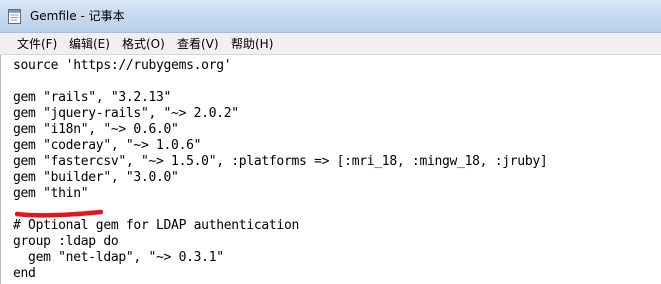 The image size is (661, 284). I want to click on menu-view: 查看(V), so click(198, 44).